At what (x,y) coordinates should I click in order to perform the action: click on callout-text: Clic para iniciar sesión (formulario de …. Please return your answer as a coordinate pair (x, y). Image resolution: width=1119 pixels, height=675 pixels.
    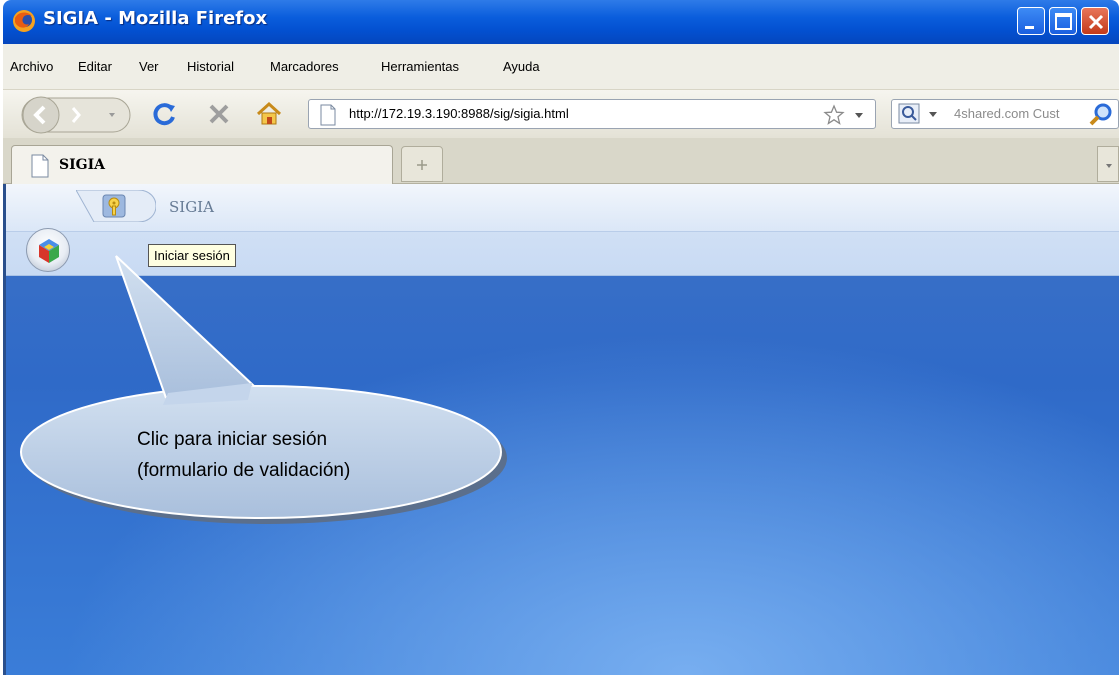
    Looking at the image, I should click on (243, 455).